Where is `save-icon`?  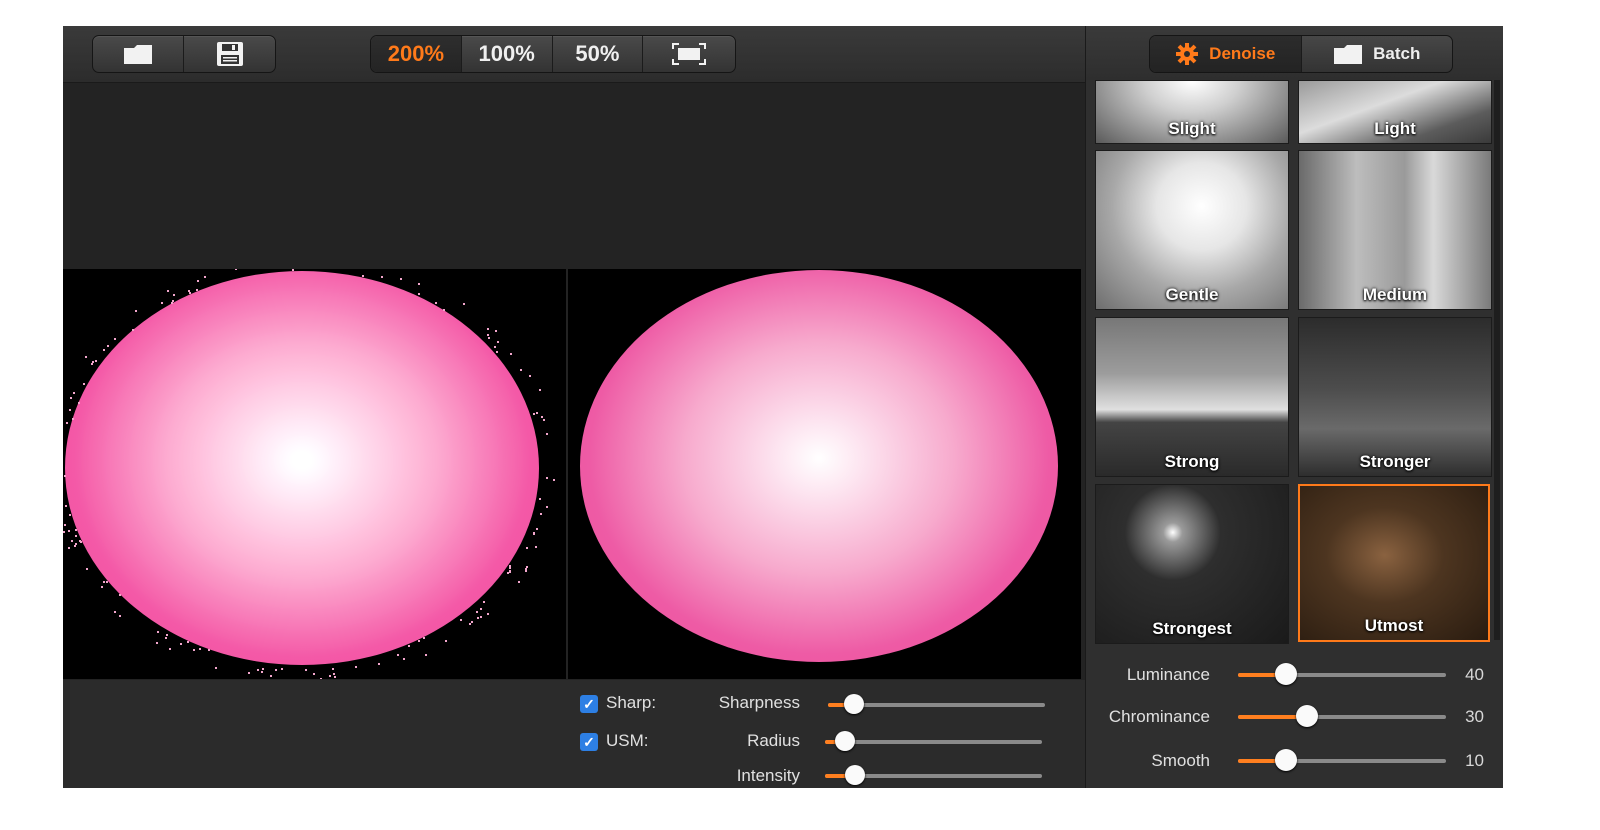 save-icon is located at coordinates (229, 54).